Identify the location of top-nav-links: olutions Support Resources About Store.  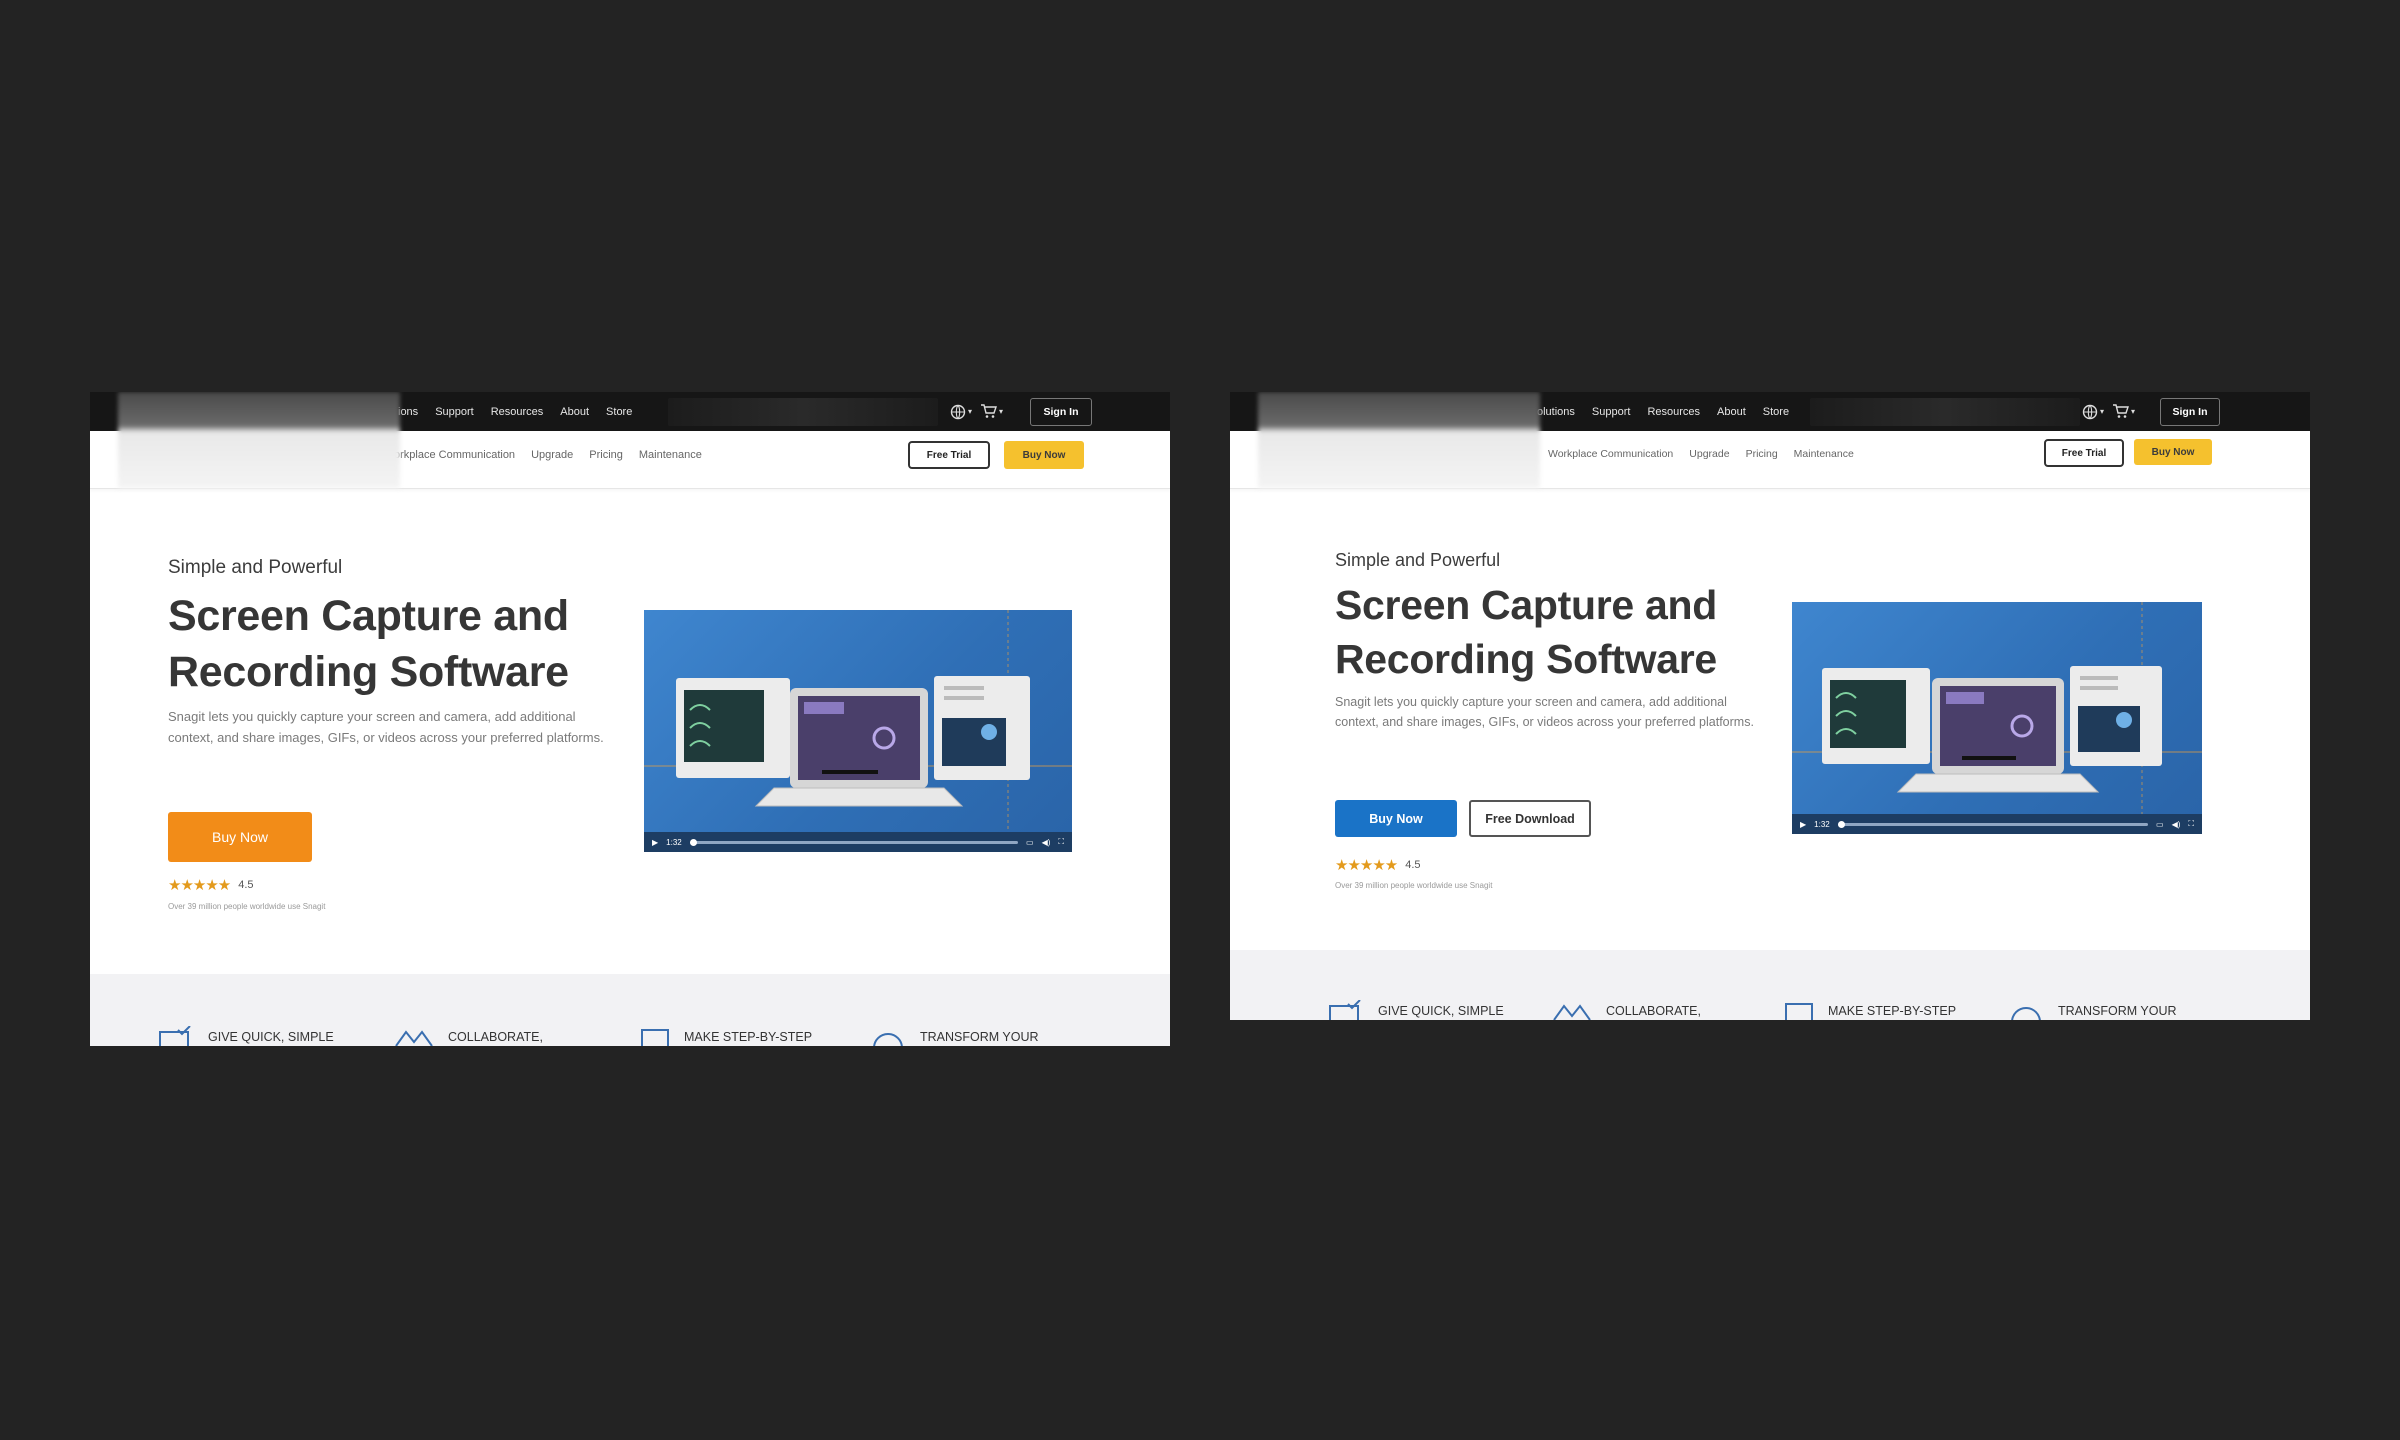
(1663, 411).